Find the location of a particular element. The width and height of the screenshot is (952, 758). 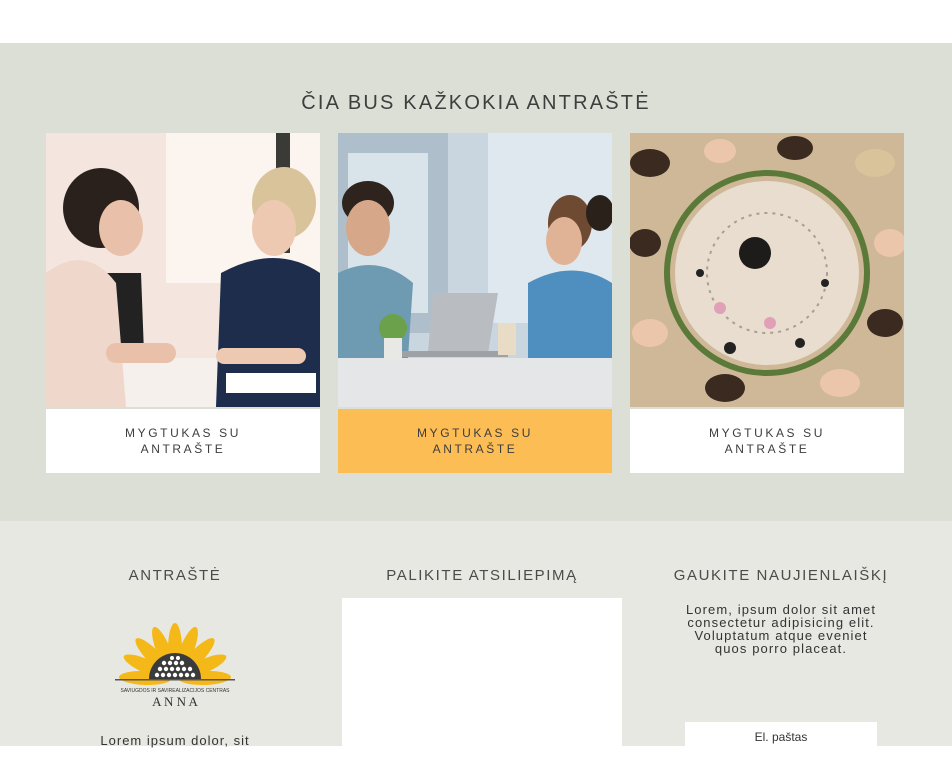

service-card-3: MYGTUKAS SU ANTRAŠTE is located at coordinates (767, 303).